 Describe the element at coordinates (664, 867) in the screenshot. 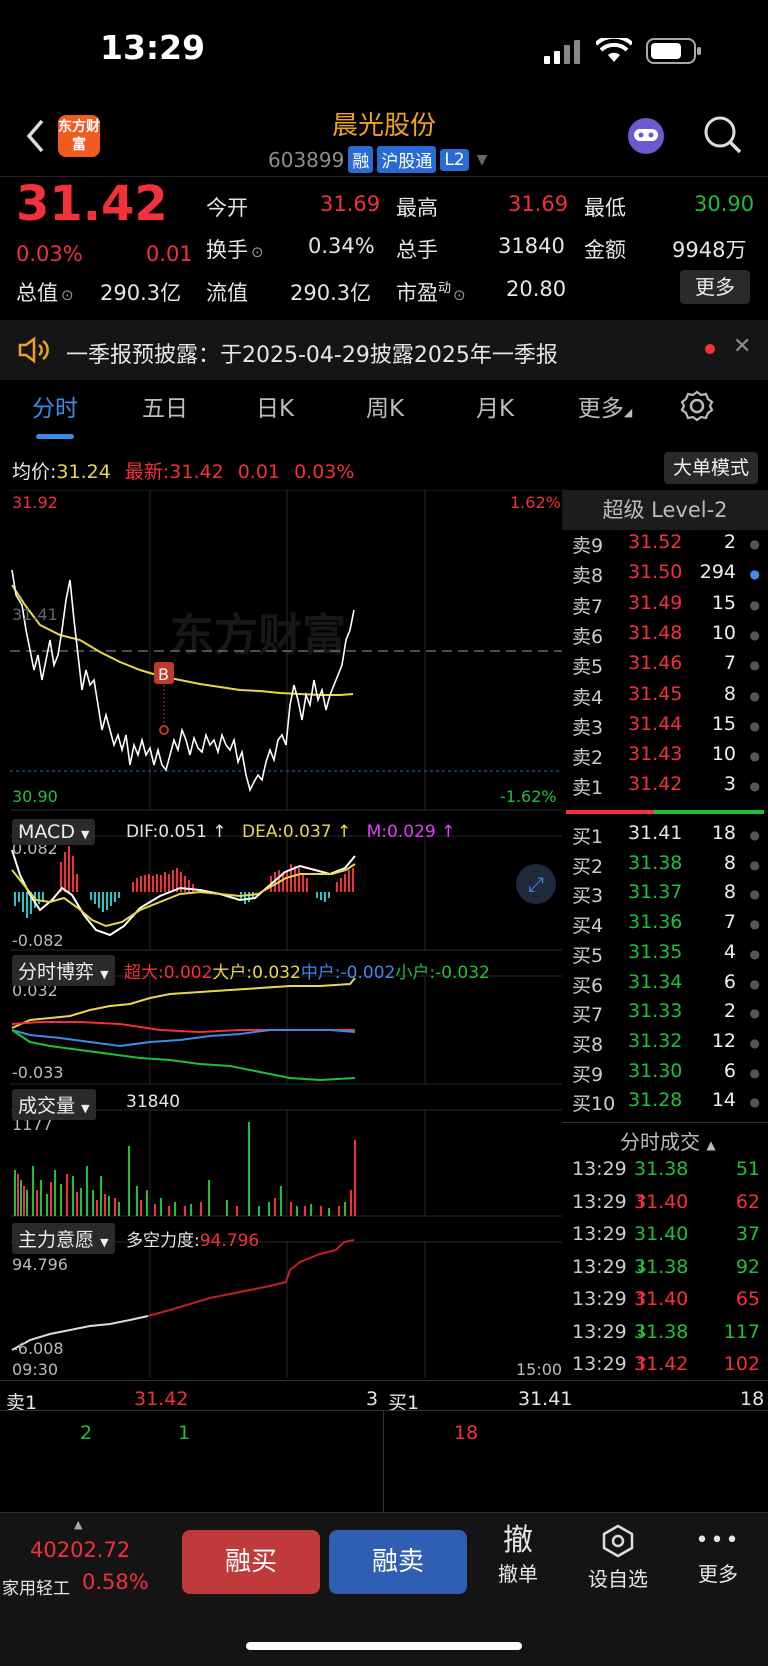

I see `bid-row: 买2 31.38 8 ●` at that location.